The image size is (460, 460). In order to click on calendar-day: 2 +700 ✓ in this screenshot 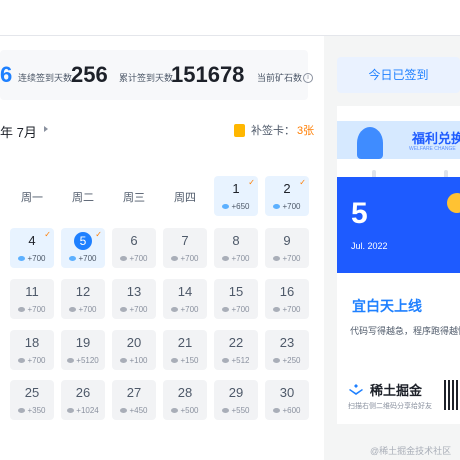, I will do `click(287, 196)`.